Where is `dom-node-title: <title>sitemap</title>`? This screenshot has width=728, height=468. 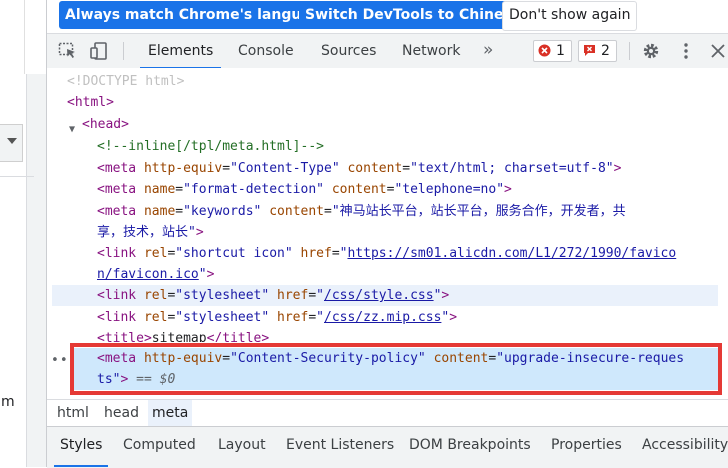
dom-node-title: <title>sitemap</title> is located at coordinates (183, 335).